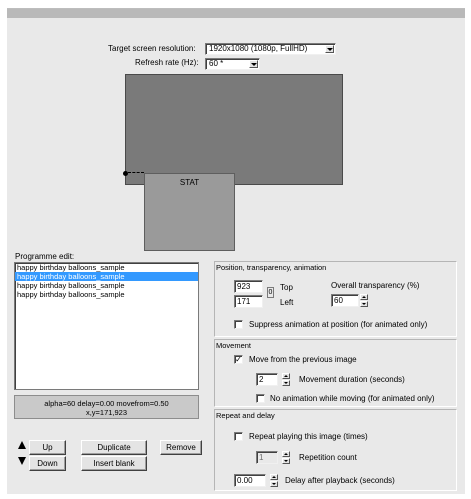  Describe the element at coordinates (308, 436) in the screenshot. I see `repeat-label: Repeat playing this image (times)` at that location.